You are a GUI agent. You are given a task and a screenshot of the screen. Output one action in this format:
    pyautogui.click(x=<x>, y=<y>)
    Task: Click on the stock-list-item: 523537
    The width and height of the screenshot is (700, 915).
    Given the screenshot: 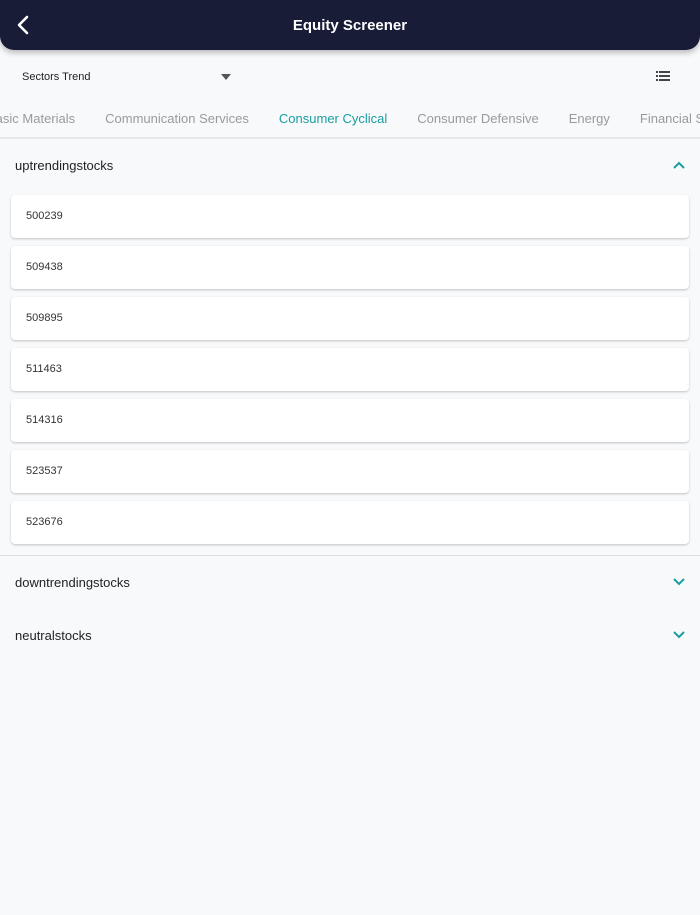 What is the action you would take?
    pyautogui.click(x=350, y=471)
    